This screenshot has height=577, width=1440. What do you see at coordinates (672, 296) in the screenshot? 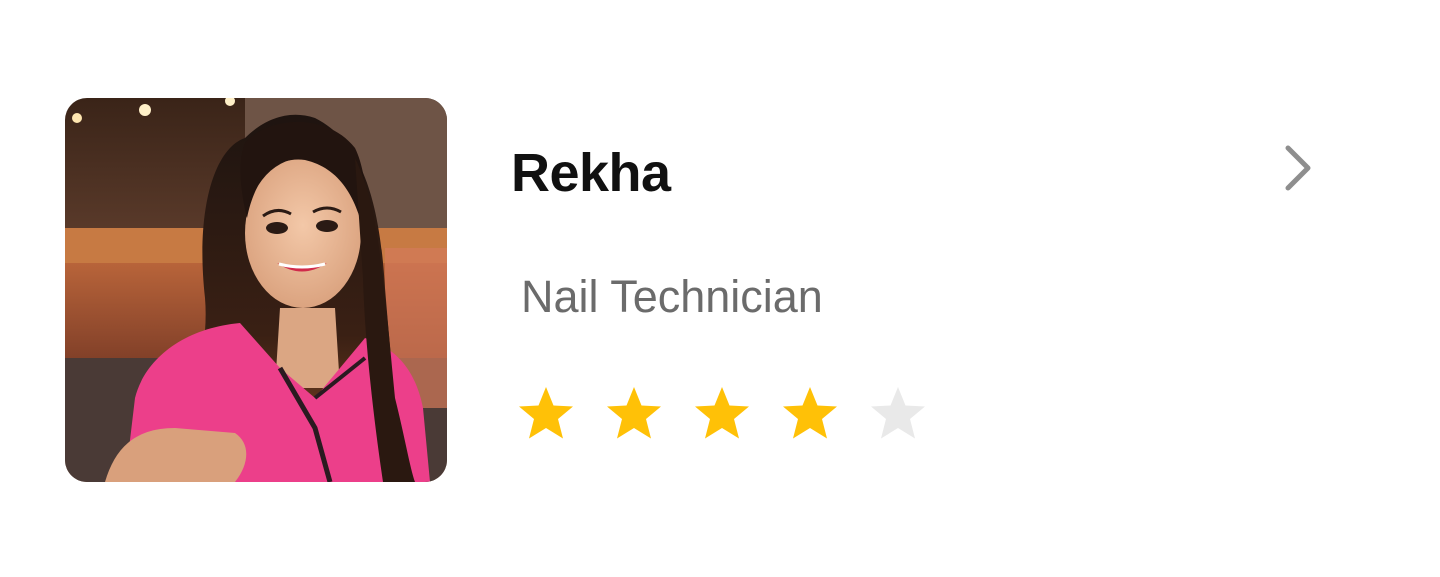
I see `technician-role: Nail Technician` at bounding box center [672, 296].